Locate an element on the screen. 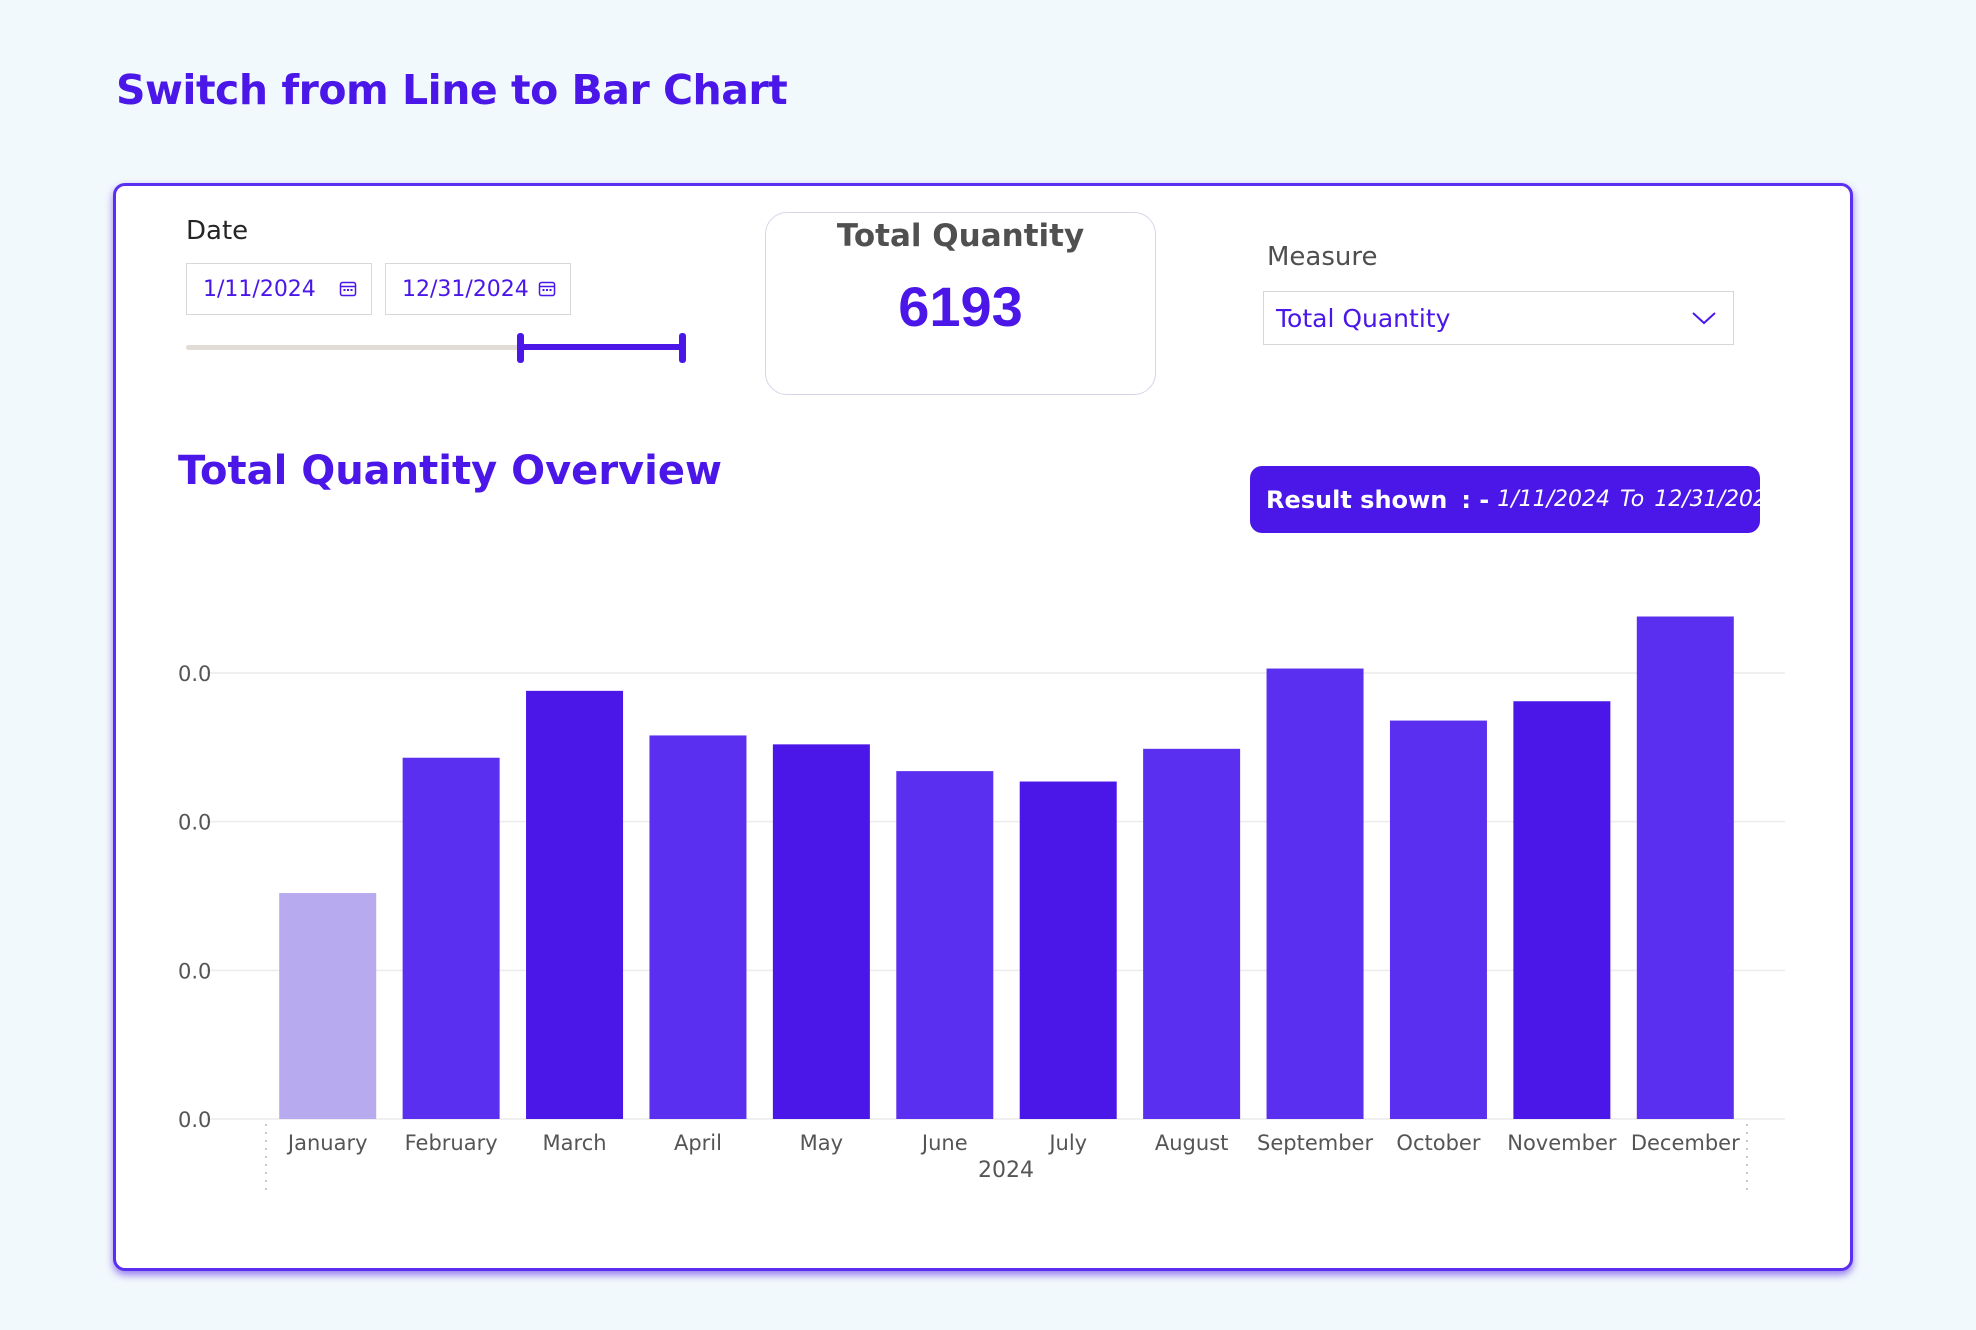  x-tick-label: February is located at coordinates (451, 1143).